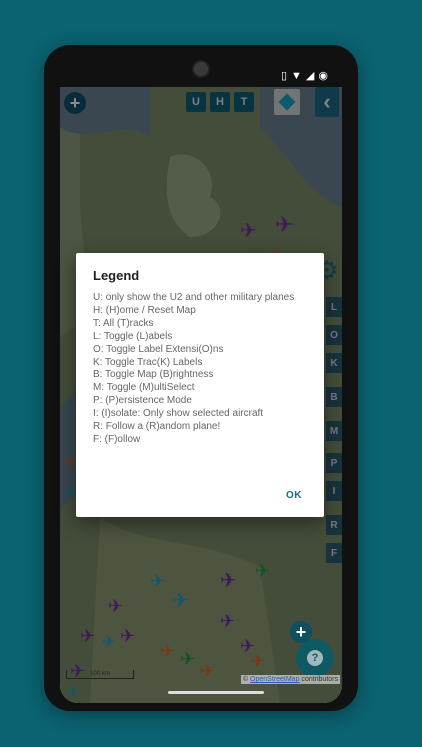  Describe the element at coordinates (245, 679) in the screenshot. I see `attribution-prefix: ©` at that location.